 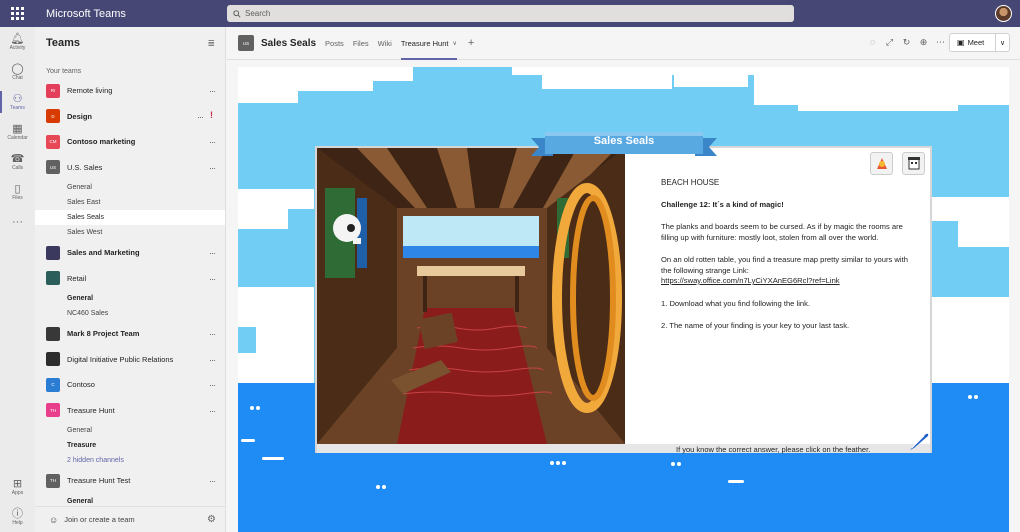 I want to click on rail-more-button: ···, so click(x=17, y=222).